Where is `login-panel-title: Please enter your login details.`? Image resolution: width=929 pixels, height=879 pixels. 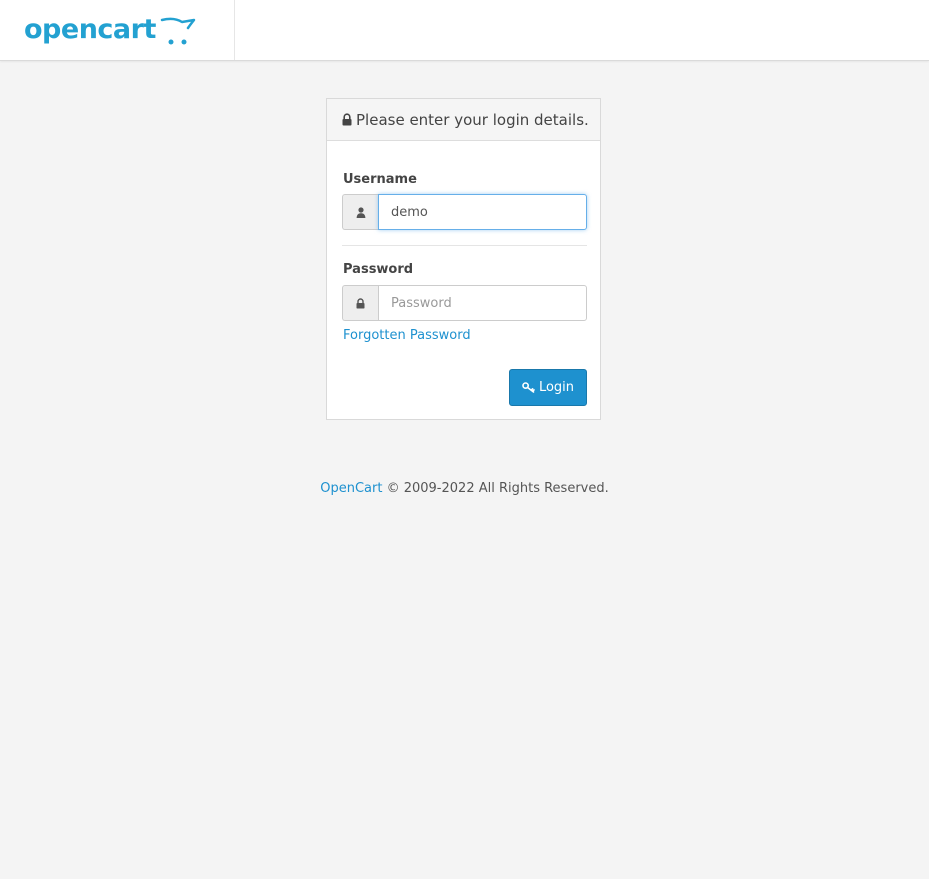 login-panel-title: Please enter your login details. is located at coordinates (472, 119).